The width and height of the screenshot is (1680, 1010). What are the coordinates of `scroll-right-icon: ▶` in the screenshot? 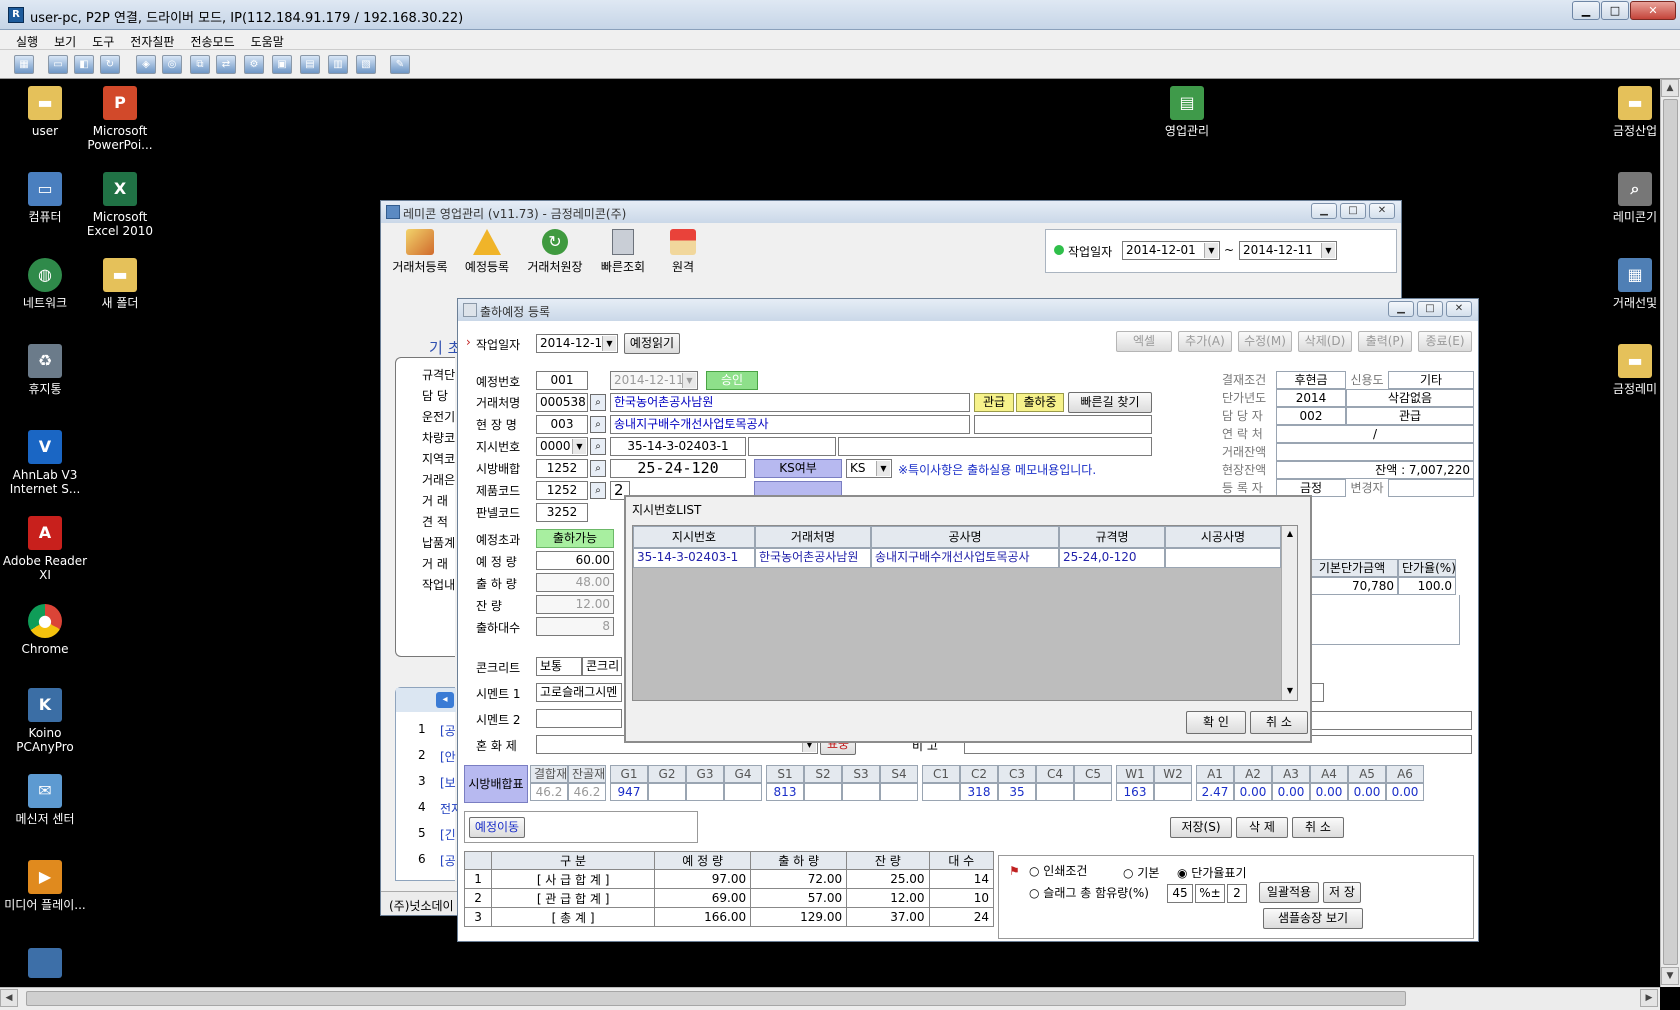 It's located at (1649, 998).